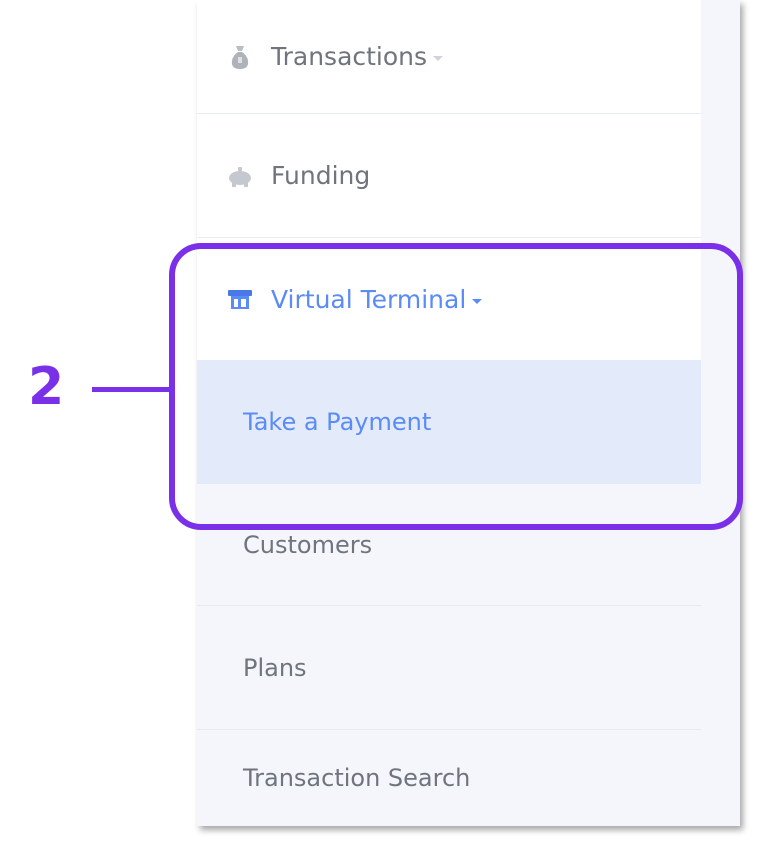 This screenshot has width=768, height=854. Describe the element at coordinates (349, 56) in the screenshot. I see `menu-item-label: Transactions` at that location.